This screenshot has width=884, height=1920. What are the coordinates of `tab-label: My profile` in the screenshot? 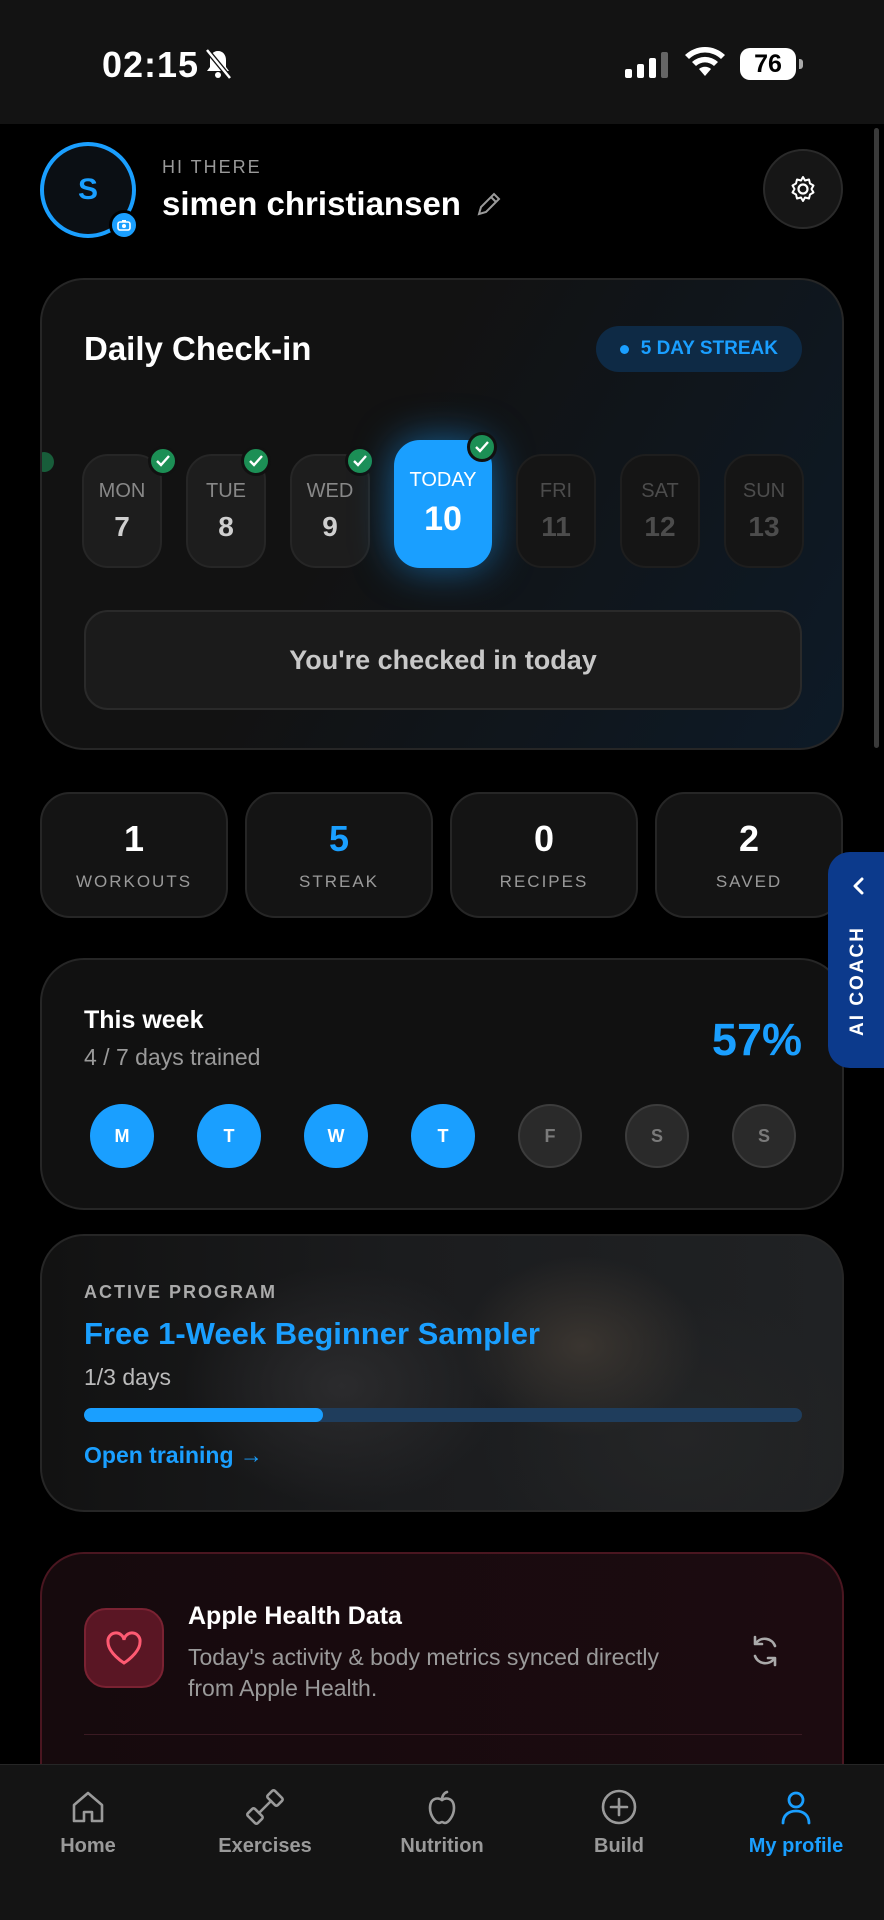 It's located at (796, 1846).